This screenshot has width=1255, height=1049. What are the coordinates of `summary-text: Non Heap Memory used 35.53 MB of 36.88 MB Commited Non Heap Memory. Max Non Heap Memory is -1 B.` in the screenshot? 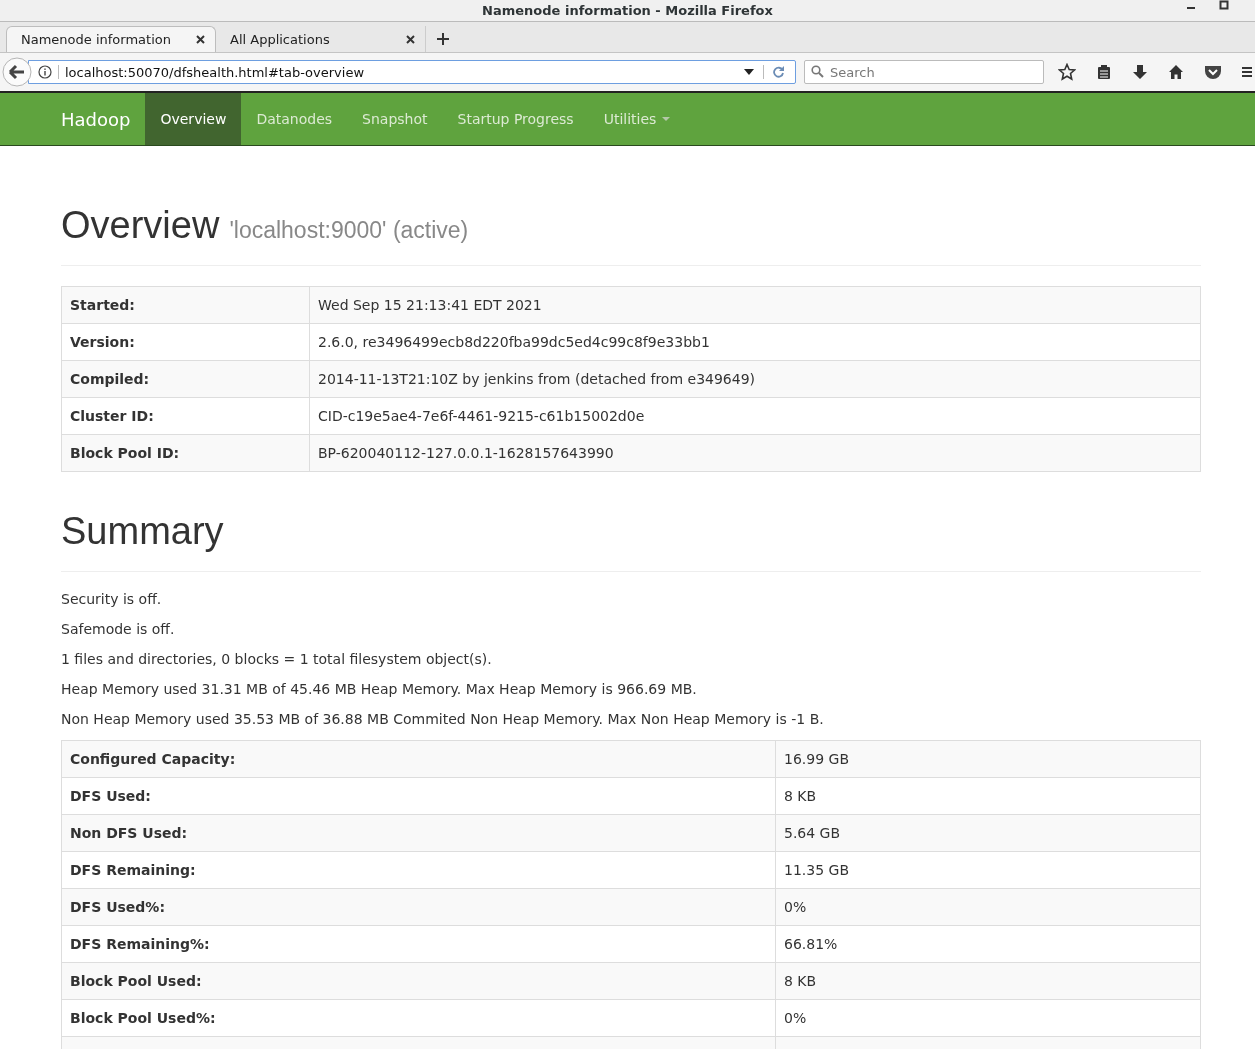 It's located at (443, 719).